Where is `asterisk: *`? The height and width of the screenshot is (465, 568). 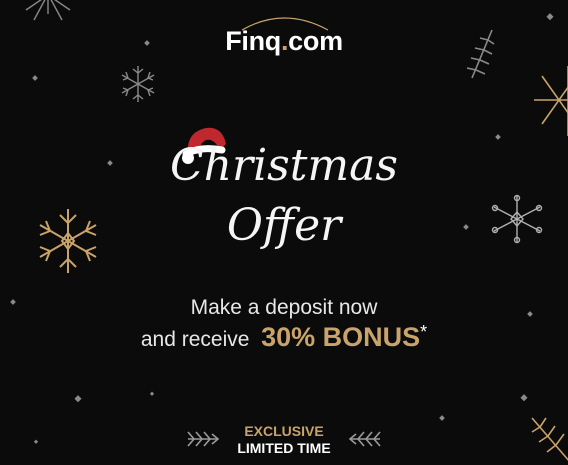 asterisk: * is located at coordinates (424, 332).